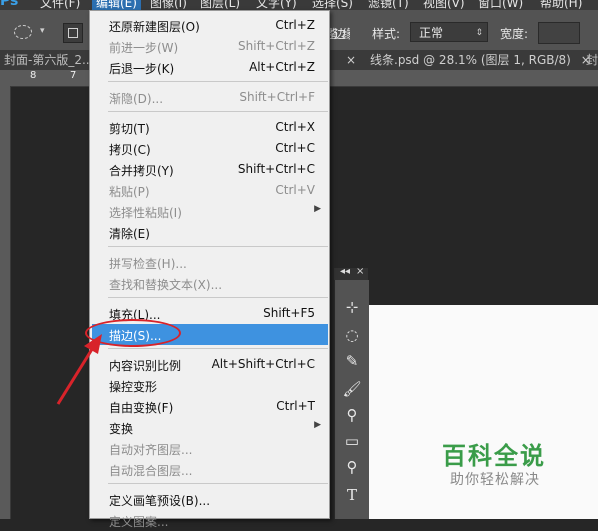  I want to click on vertical-ruler, so click(5, 302).